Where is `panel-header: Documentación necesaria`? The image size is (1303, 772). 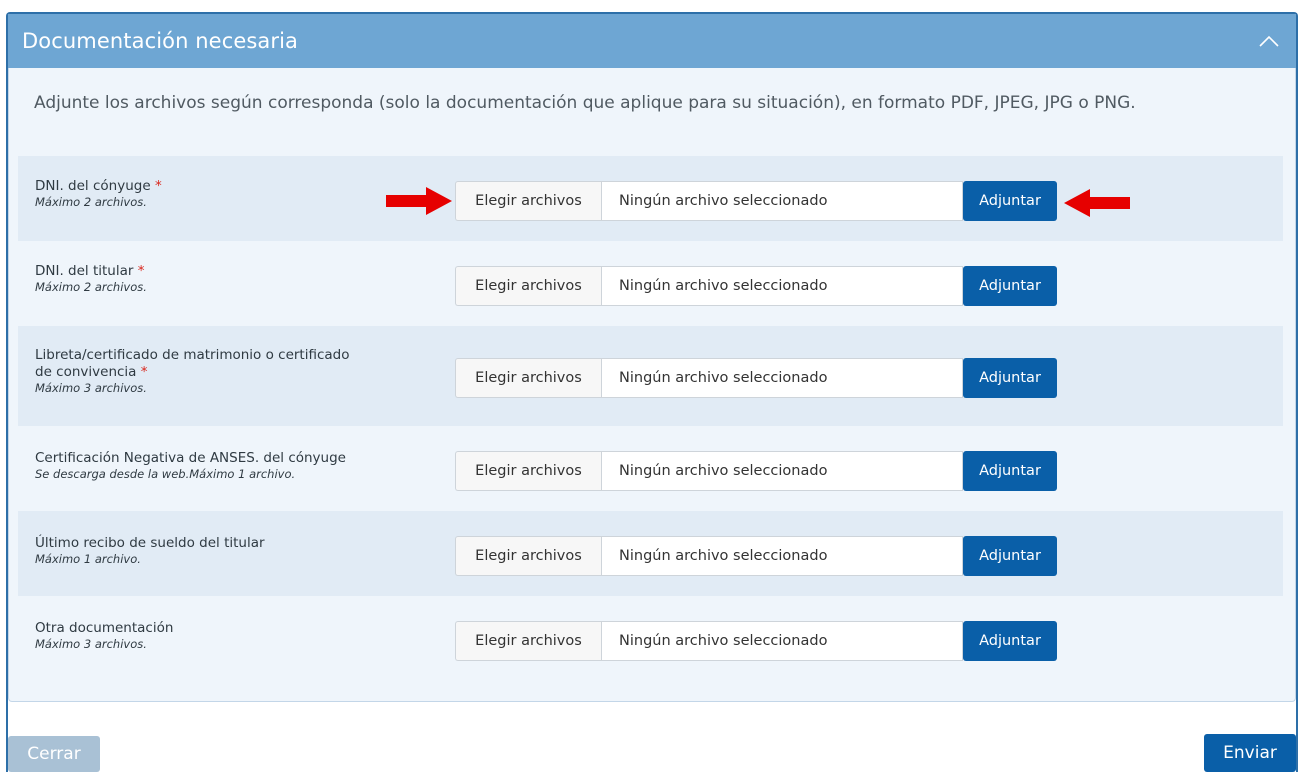 panel-header: Documentación necesaria is located at coordinates (652, 41).